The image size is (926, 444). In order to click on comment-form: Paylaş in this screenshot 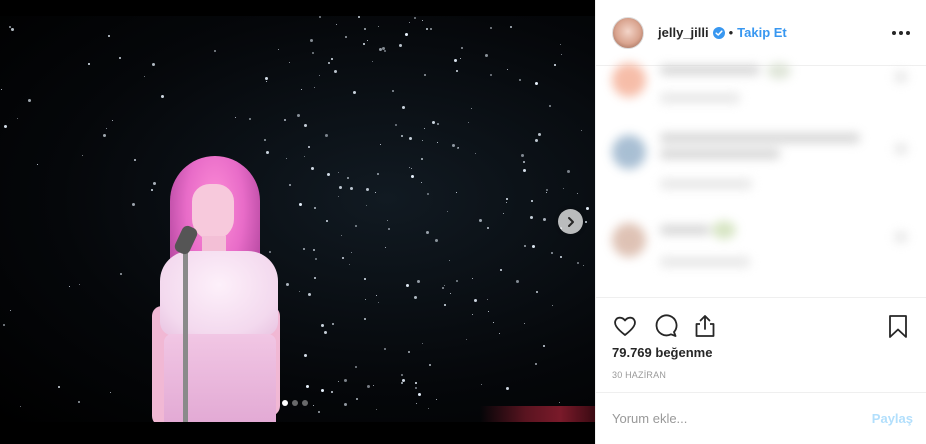, I will do `click(761, 418)`.